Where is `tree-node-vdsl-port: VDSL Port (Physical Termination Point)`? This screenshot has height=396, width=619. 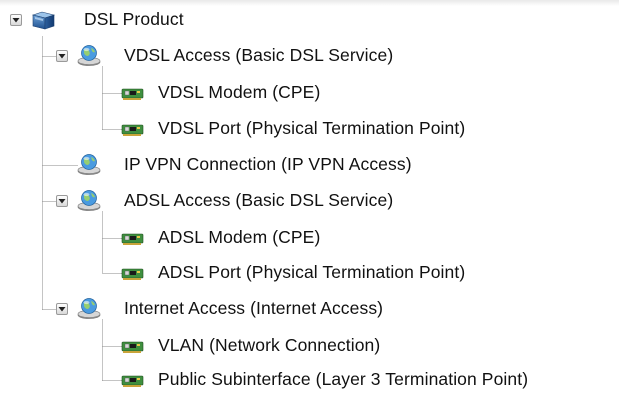
tree-node-vdsl-port: VDSL Port (Physical Termination Point) is located at coordinates (293, 129).